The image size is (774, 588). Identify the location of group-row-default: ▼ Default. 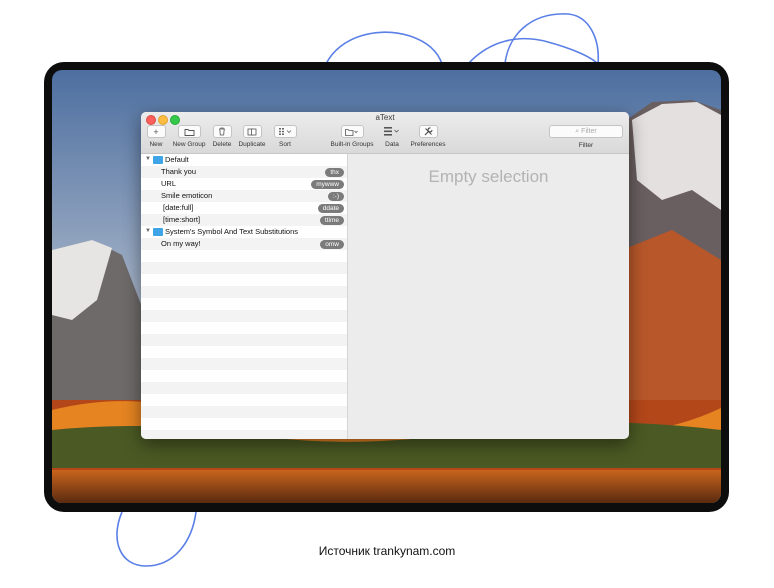
(244, 160).